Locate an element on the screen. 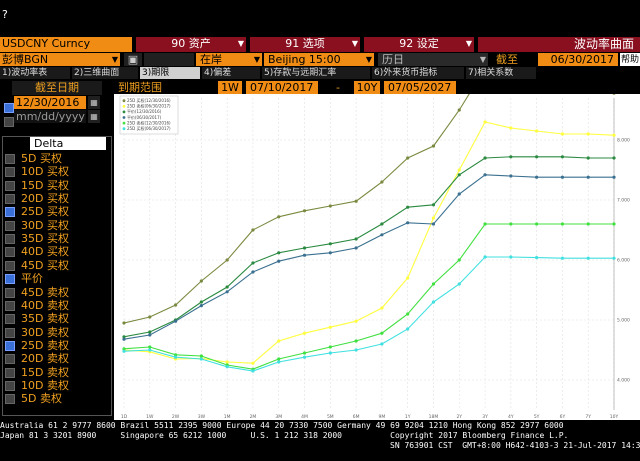  tab-term: 3)期限 is located at coordinates (170, 73).